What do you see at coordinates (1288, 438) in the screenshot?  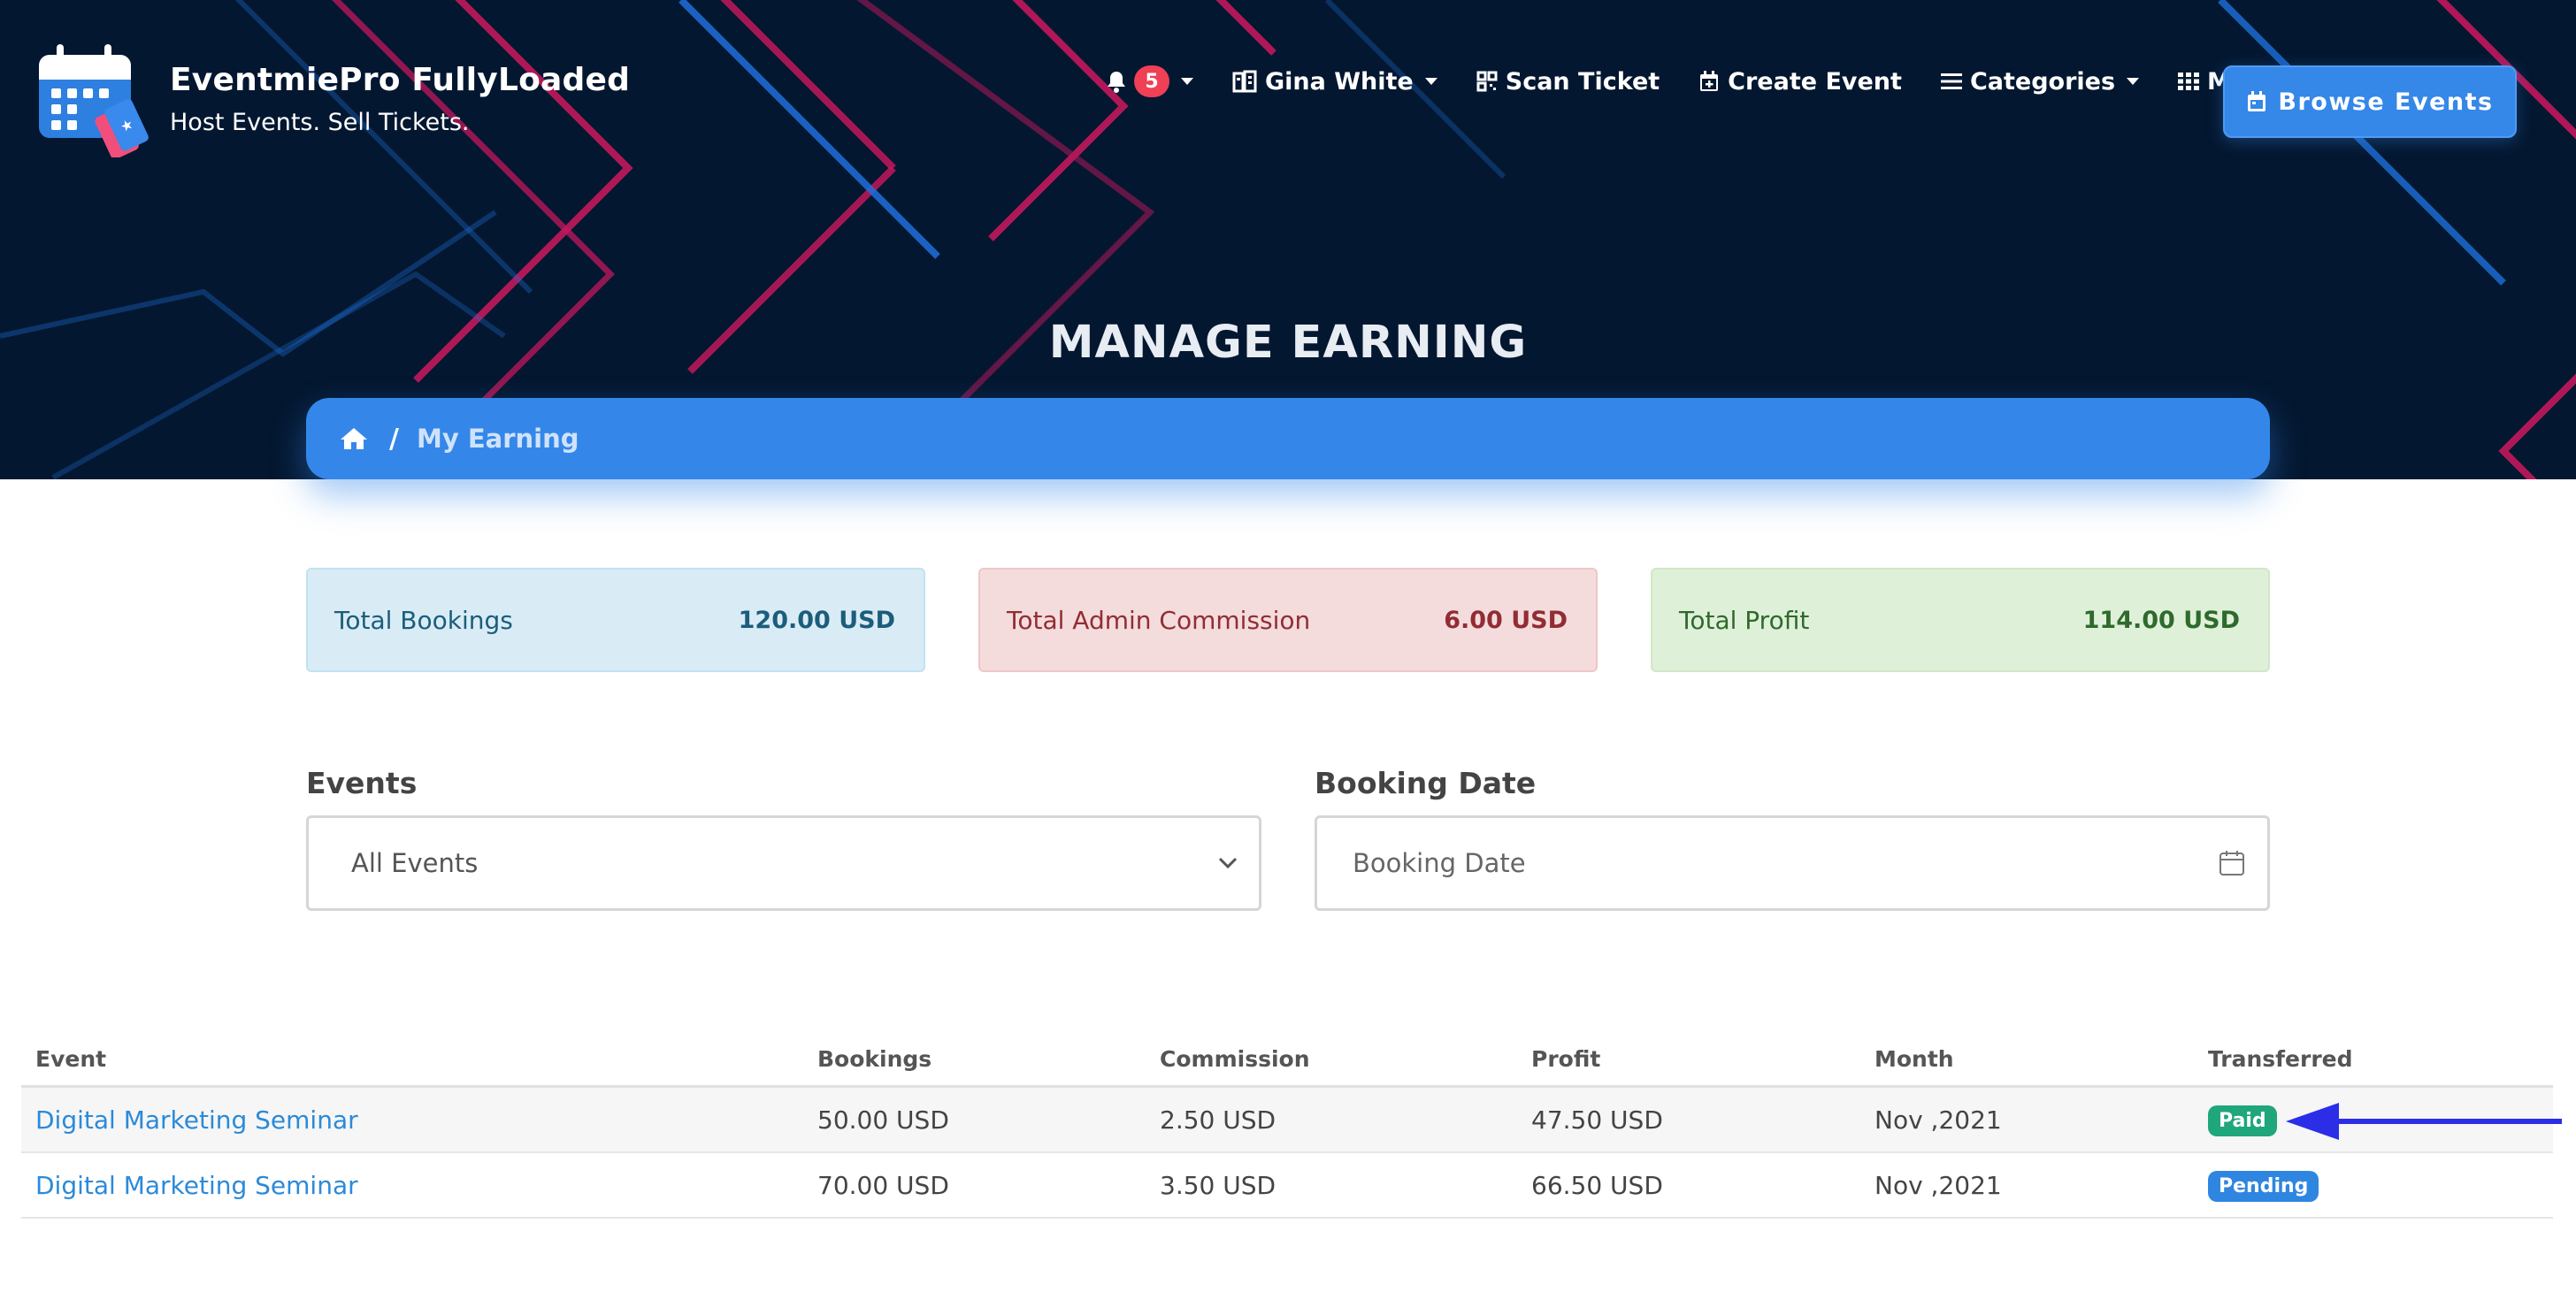 I see `breadcrumb: / My Earning` at bounding box center [1288, 438].